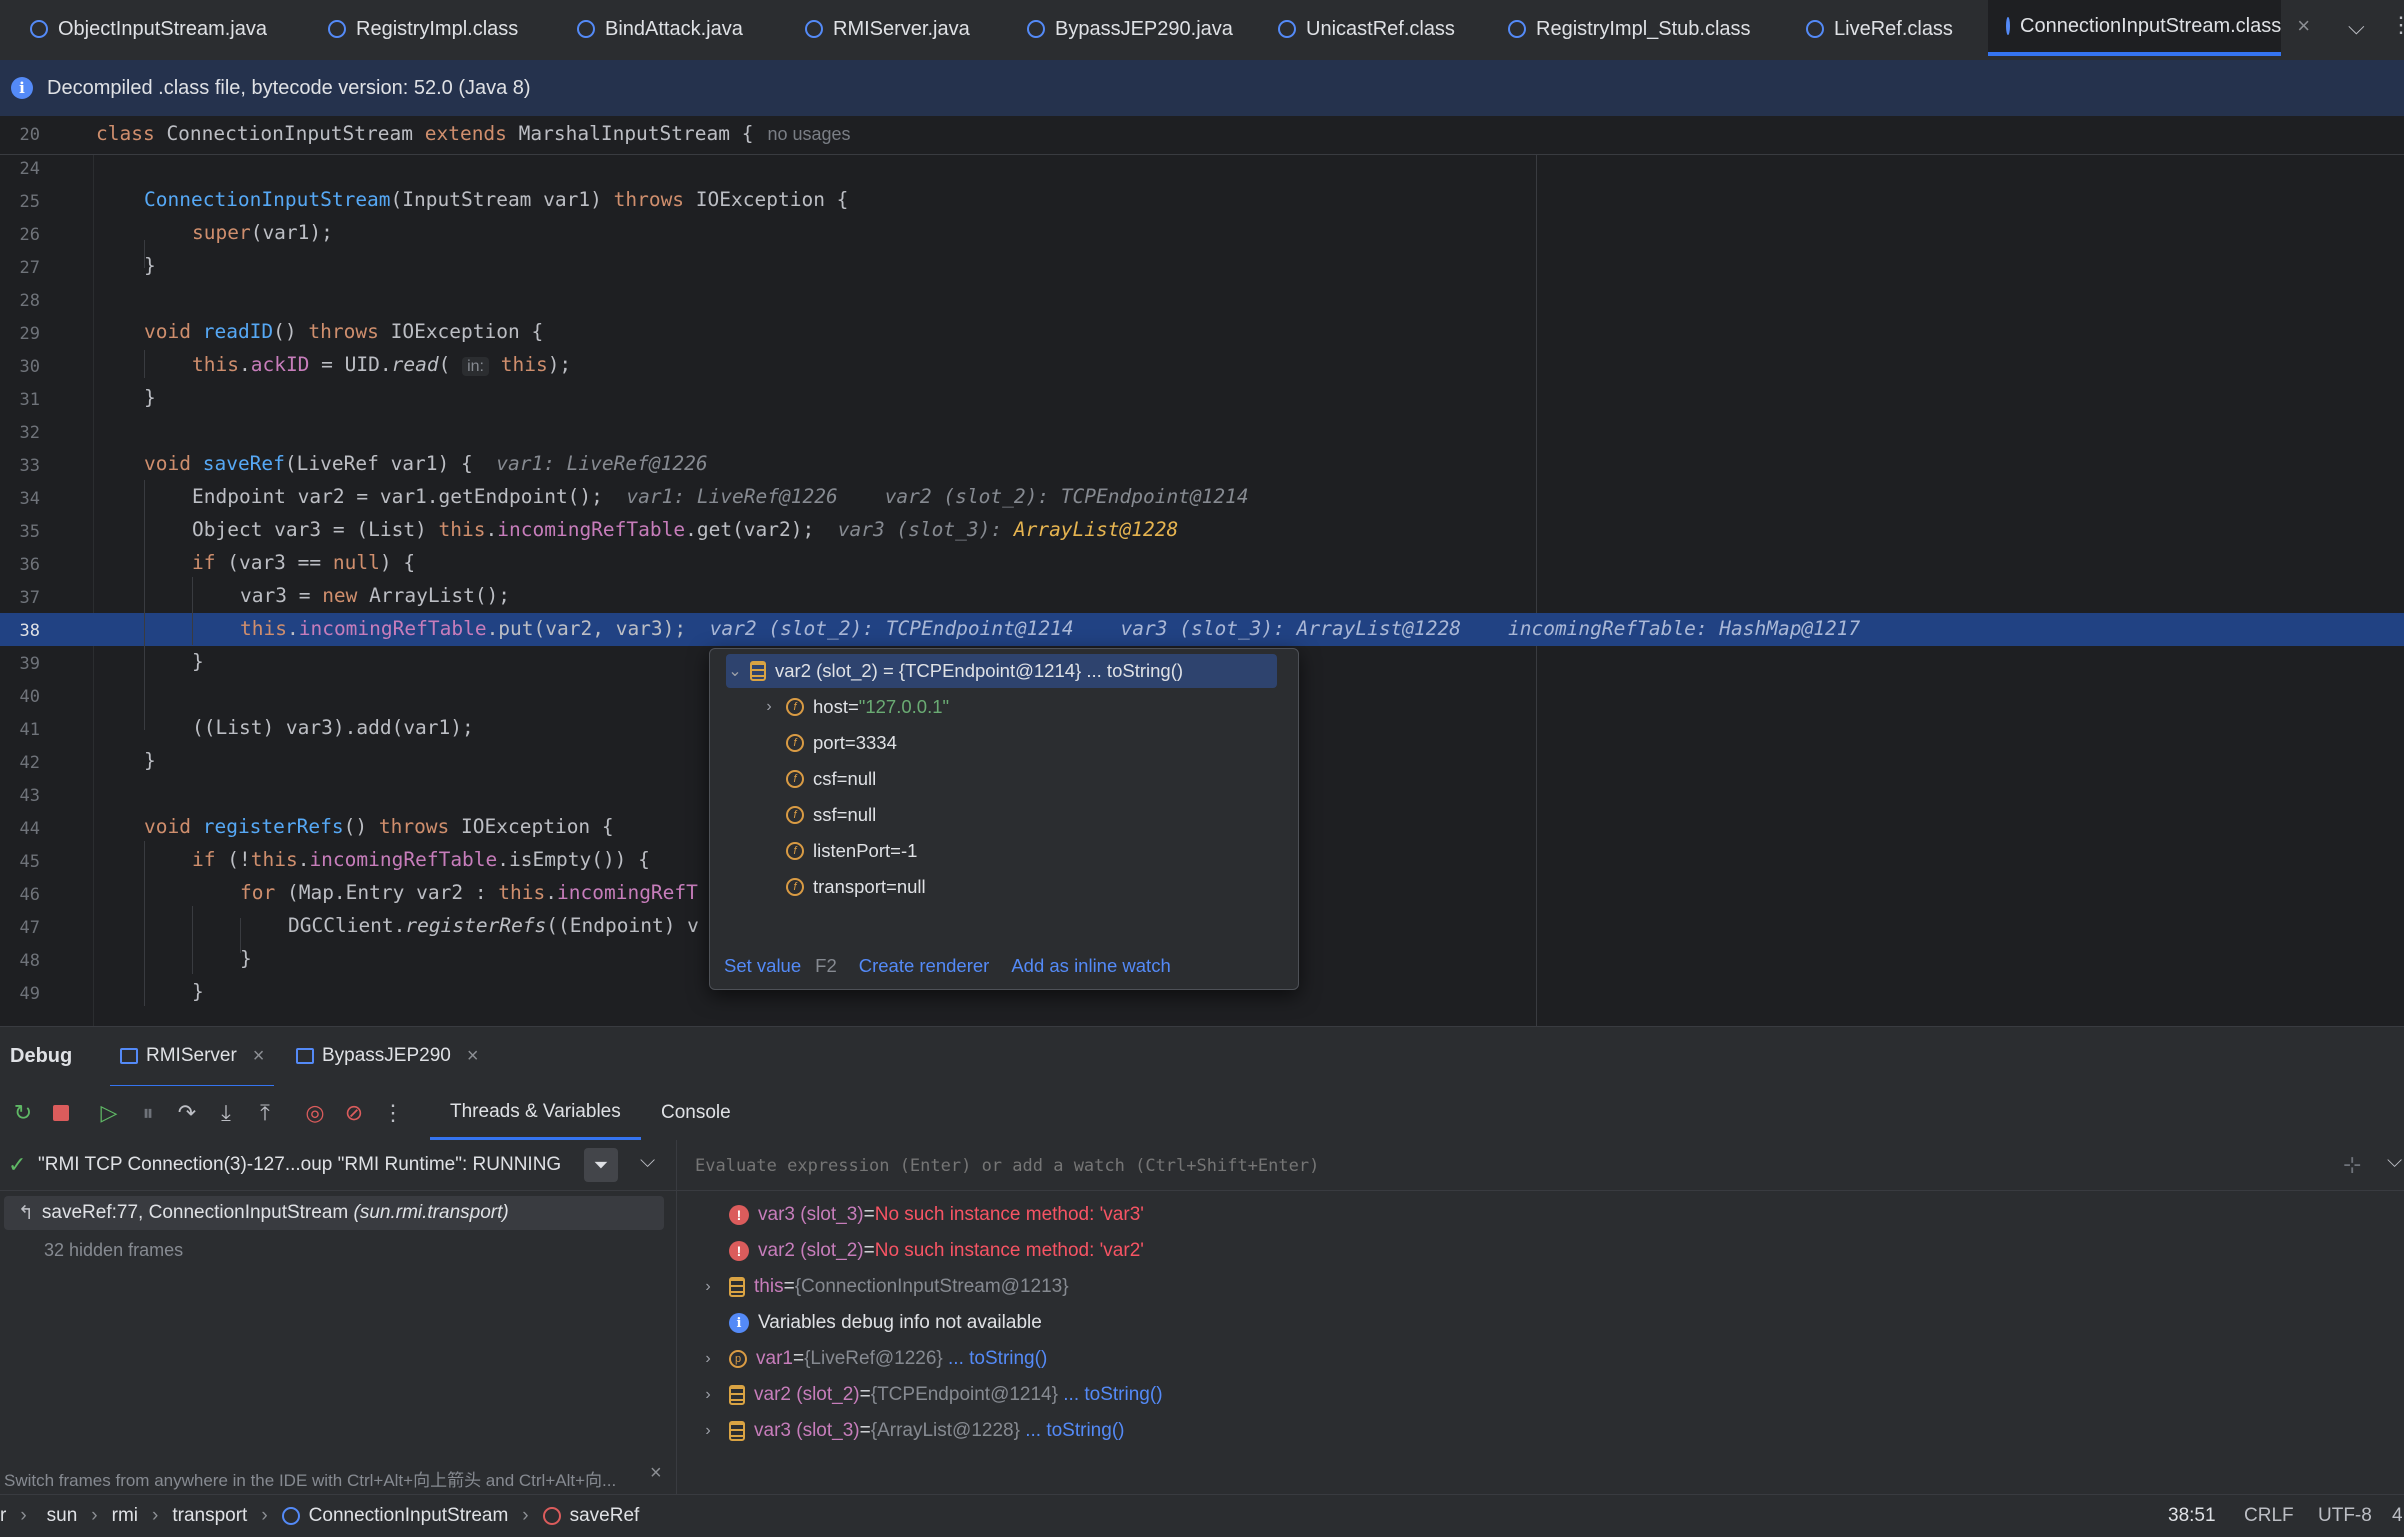 The height and width of the screenshot is (1537, 2404). What do you see at coordinates (375, 595) in the screenshot?
I see `code-line-37: var3 = new ArrayList();` at bounding box center [375, 595].